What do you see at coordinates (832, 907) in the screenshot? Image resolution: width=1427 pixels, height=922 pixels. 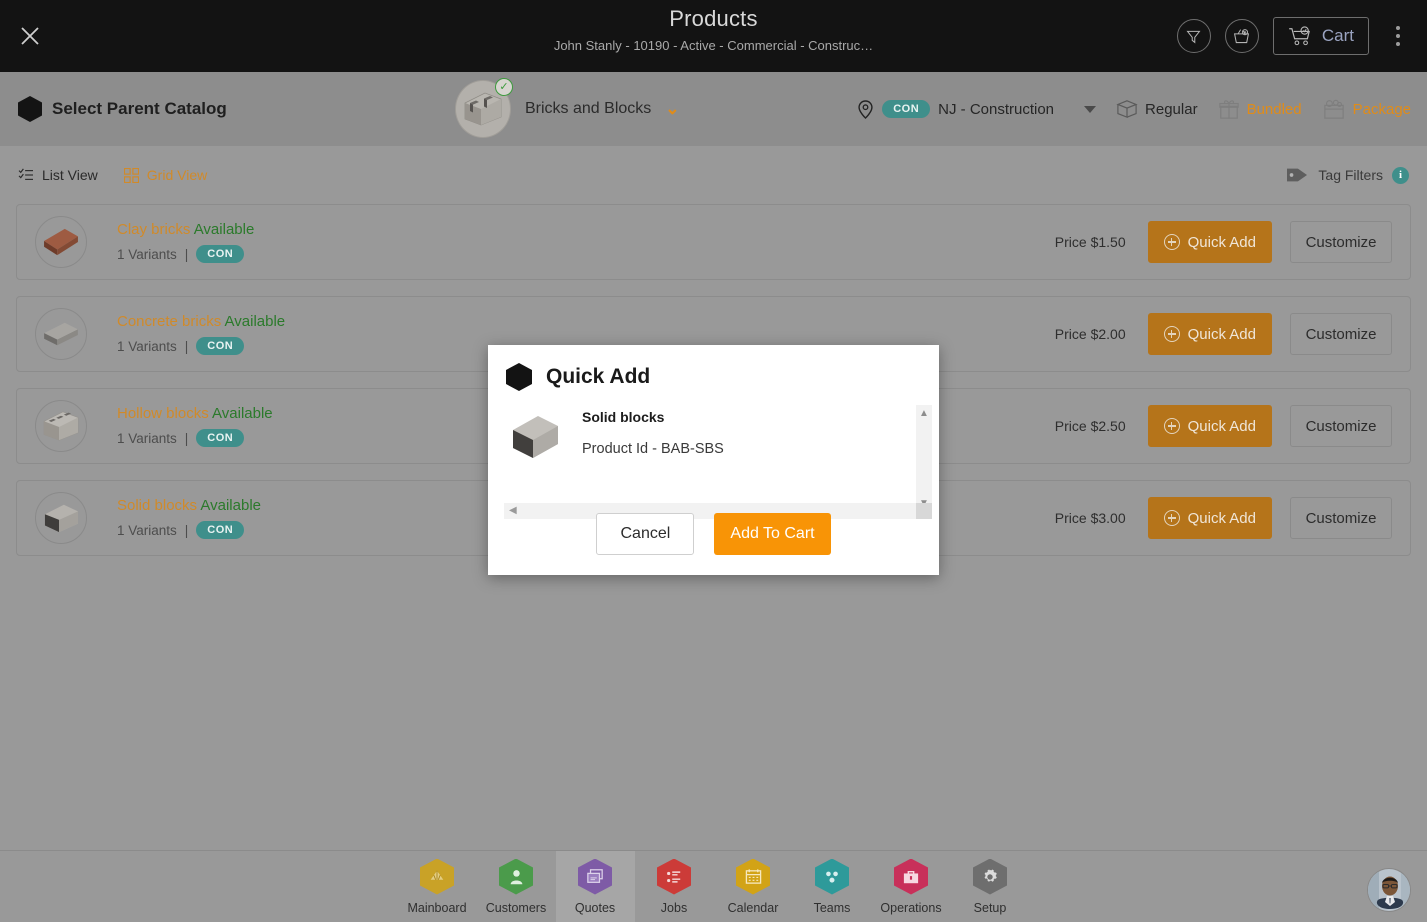 I see `nav-item-teams-label: Teams` at bounding box center [832, 907].